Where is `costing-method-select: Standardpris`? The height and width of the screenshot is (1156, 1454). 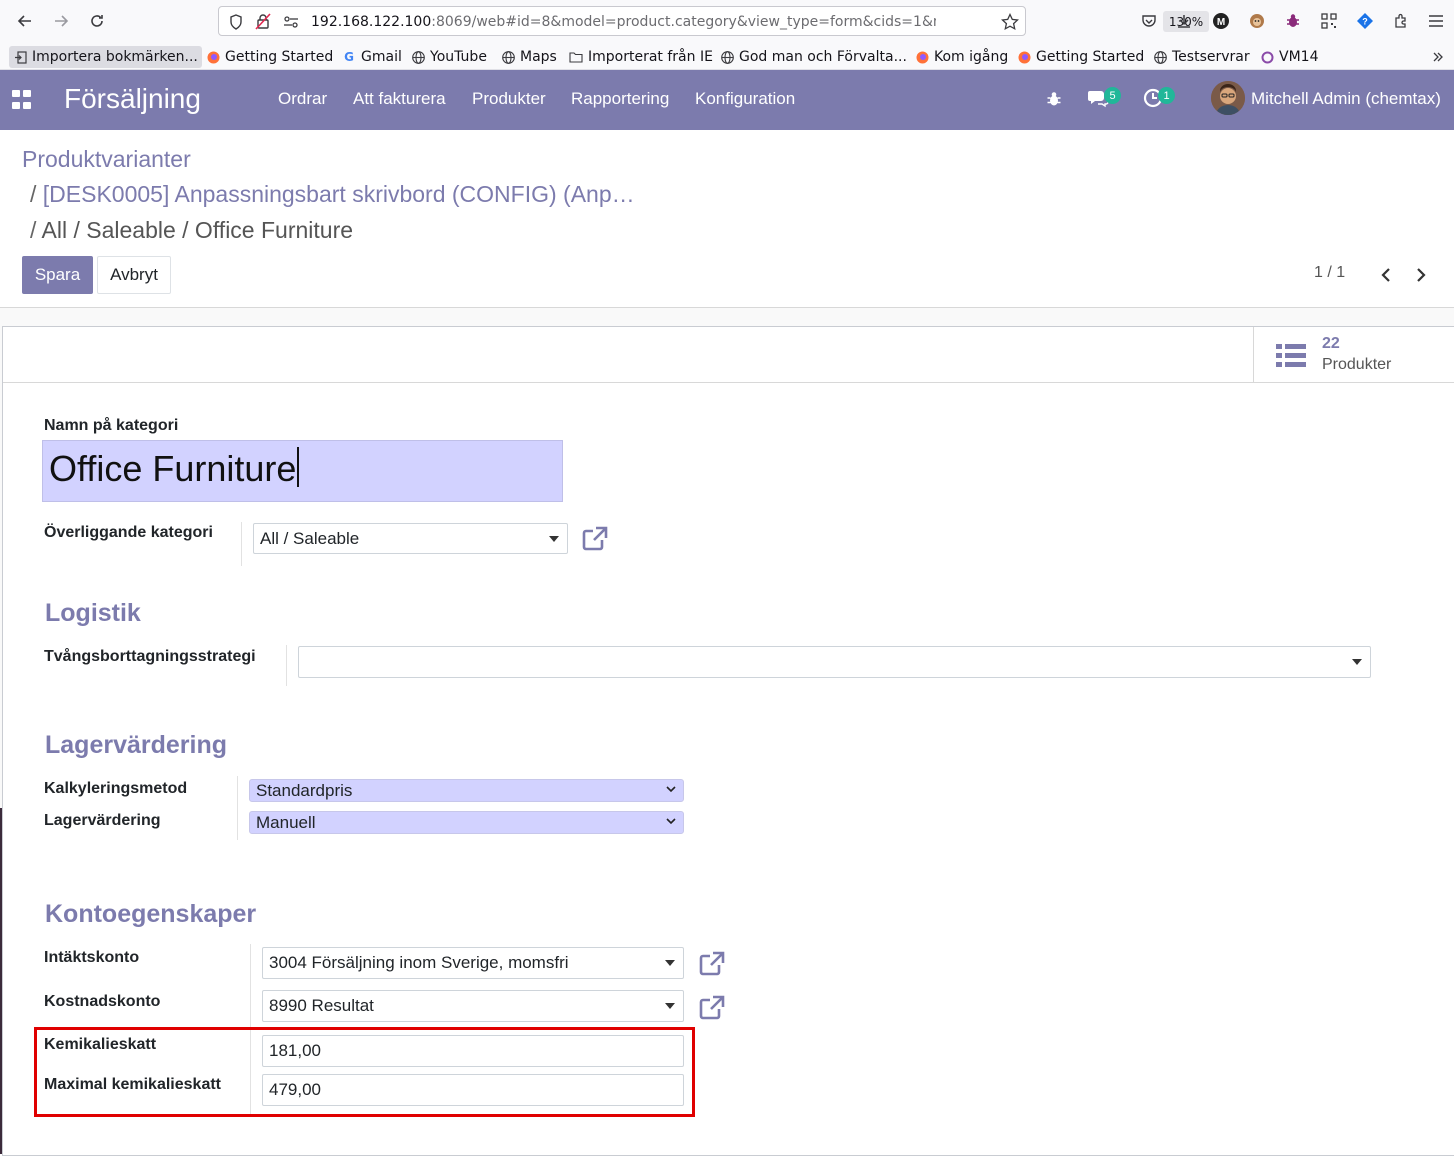 costing-method-select: Standardpris is located at coordinates (466, 790).